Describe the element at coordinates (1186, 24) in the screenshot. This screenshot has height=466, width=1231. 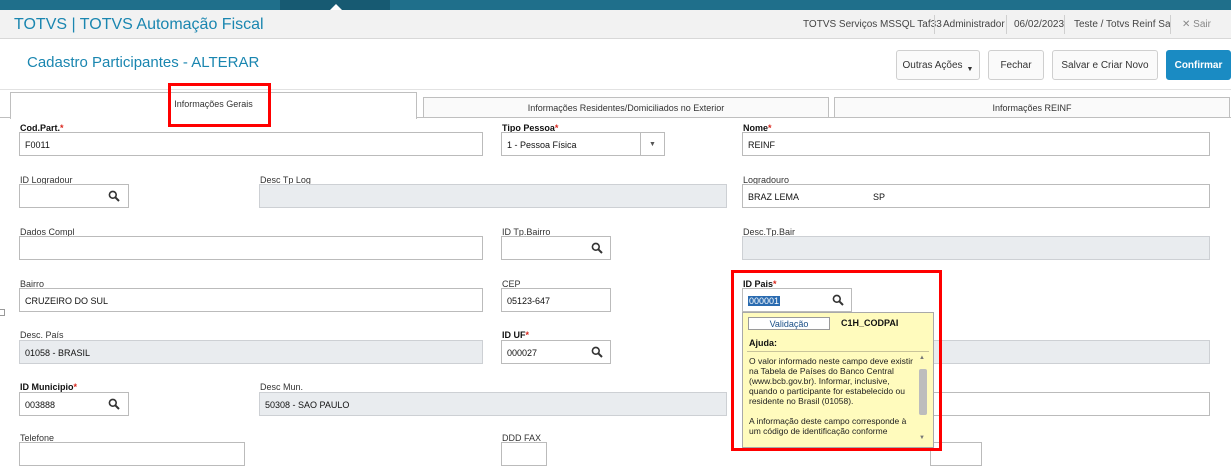
I see `close-icon: ✕` at that location.